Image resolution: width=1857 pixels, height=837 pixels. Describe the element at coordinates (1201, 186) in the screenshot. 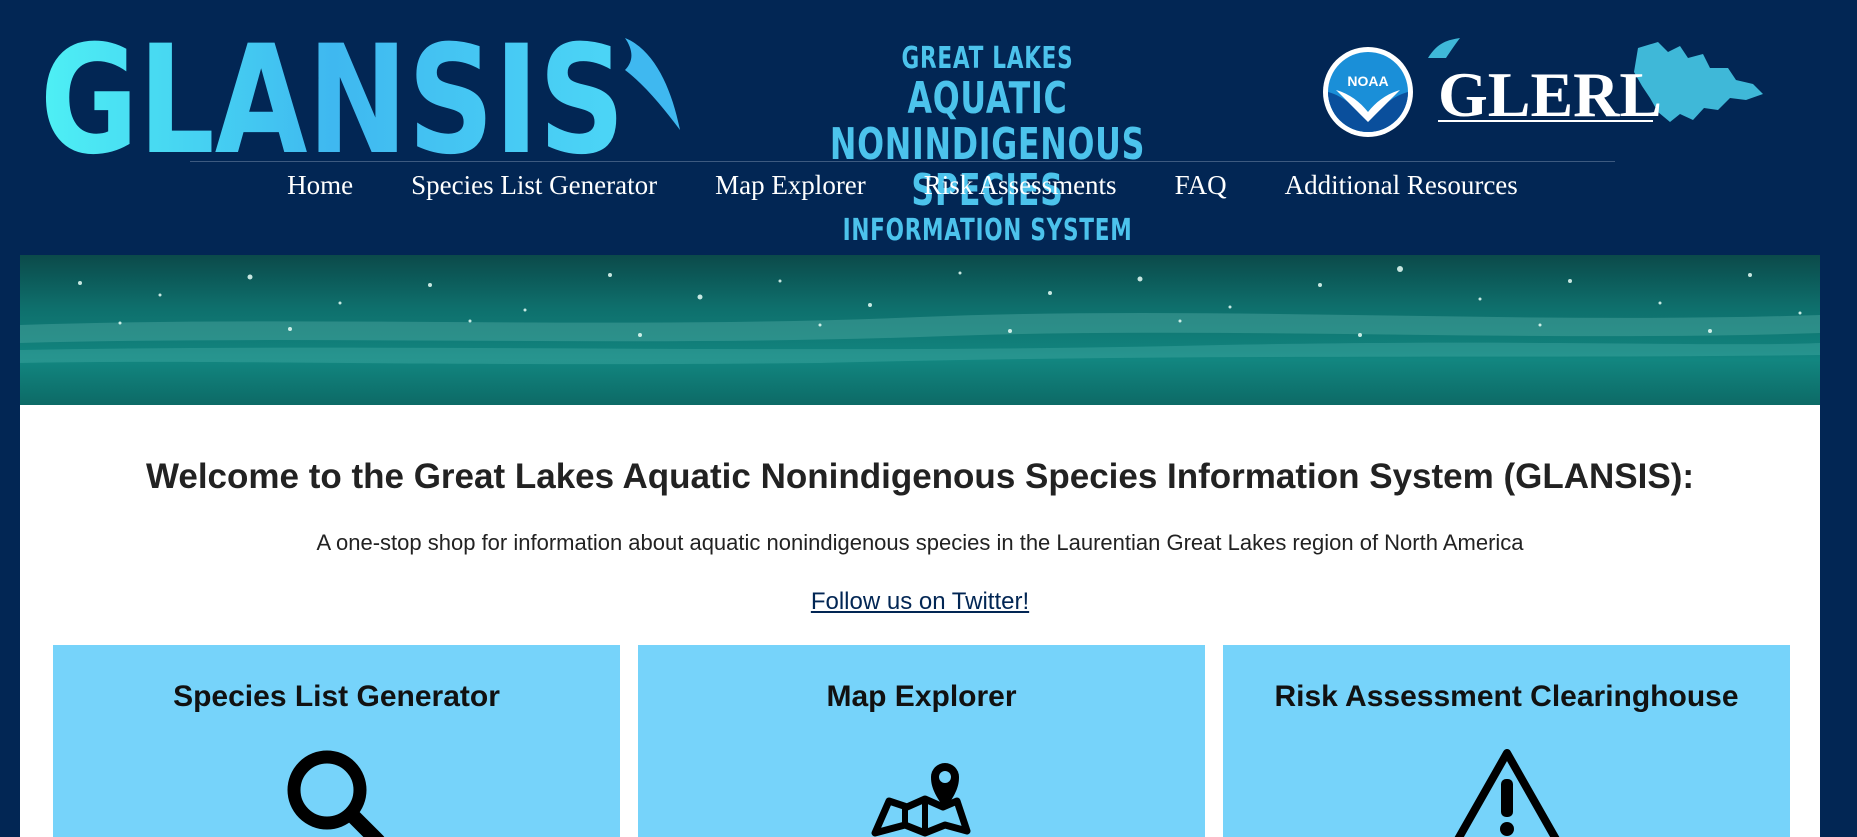

I see `nav-faq: FAQ` at that location.